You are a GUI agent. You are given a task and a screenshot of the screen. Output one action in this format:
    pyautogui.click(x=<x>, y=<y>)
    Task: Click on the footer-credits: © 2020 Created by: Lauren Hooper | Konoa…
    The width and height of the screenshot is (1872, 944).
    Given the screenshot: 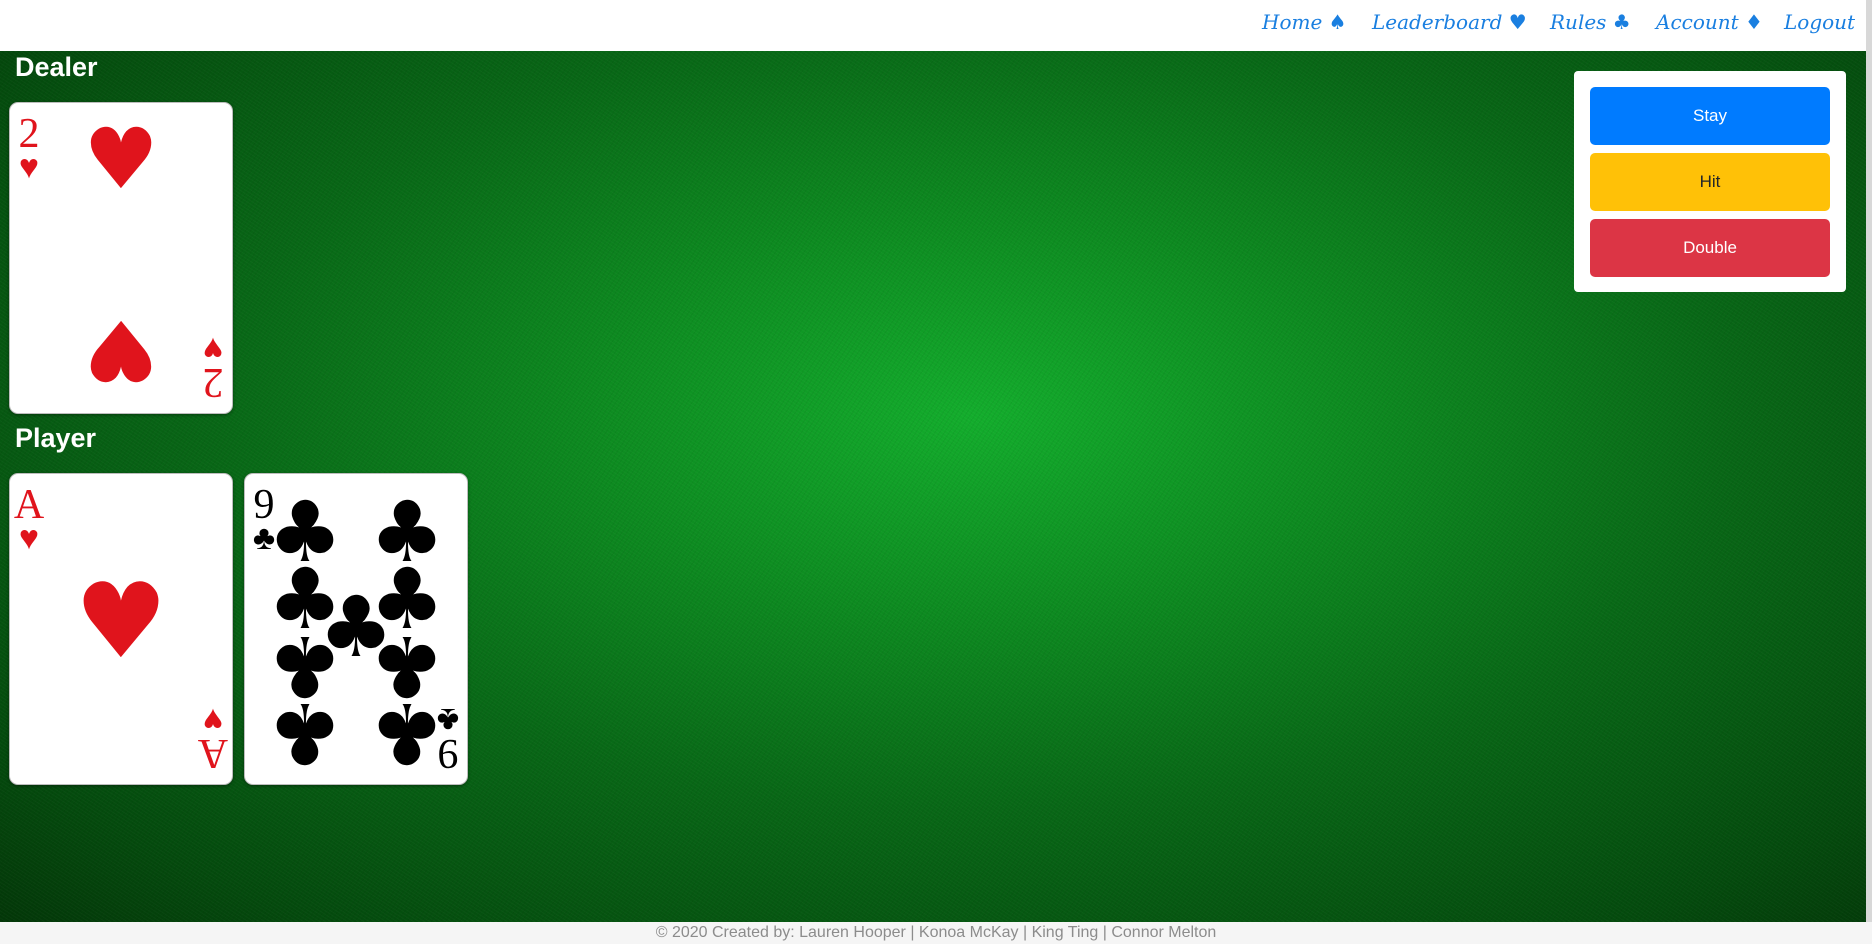 What is the action you would take?
    pyautogui.click(x=936, y=933)
    